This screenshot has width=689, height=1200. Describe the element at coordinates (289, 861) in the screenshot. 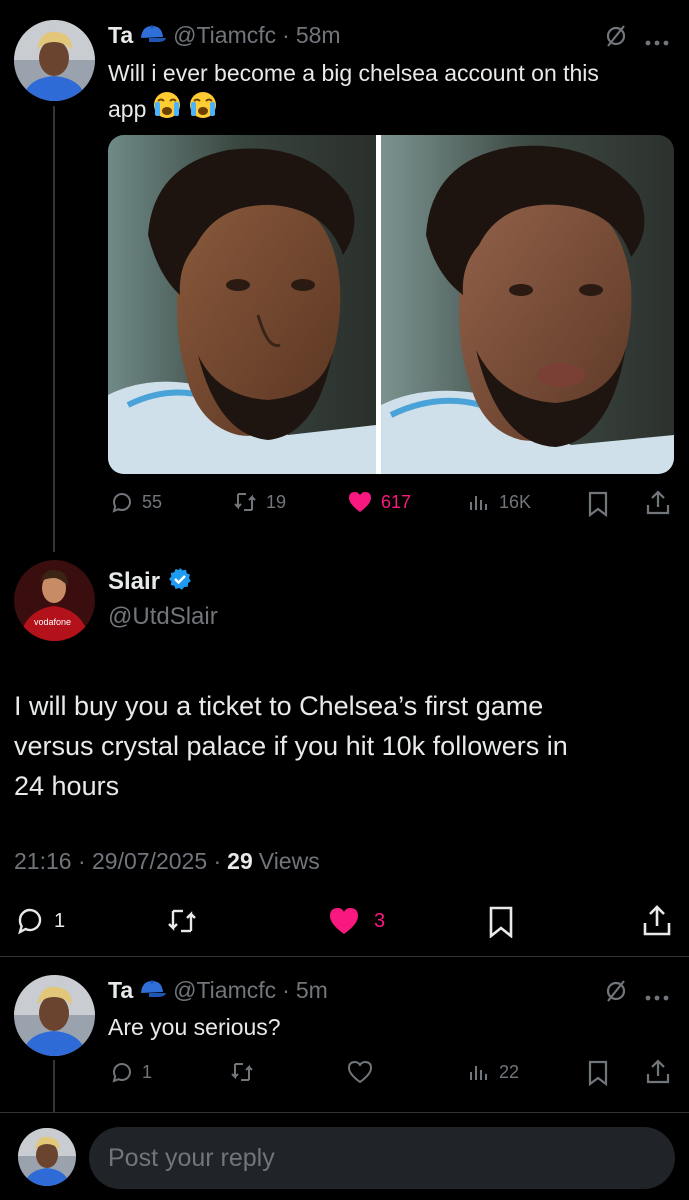

I see `views-label: Views` at that location.